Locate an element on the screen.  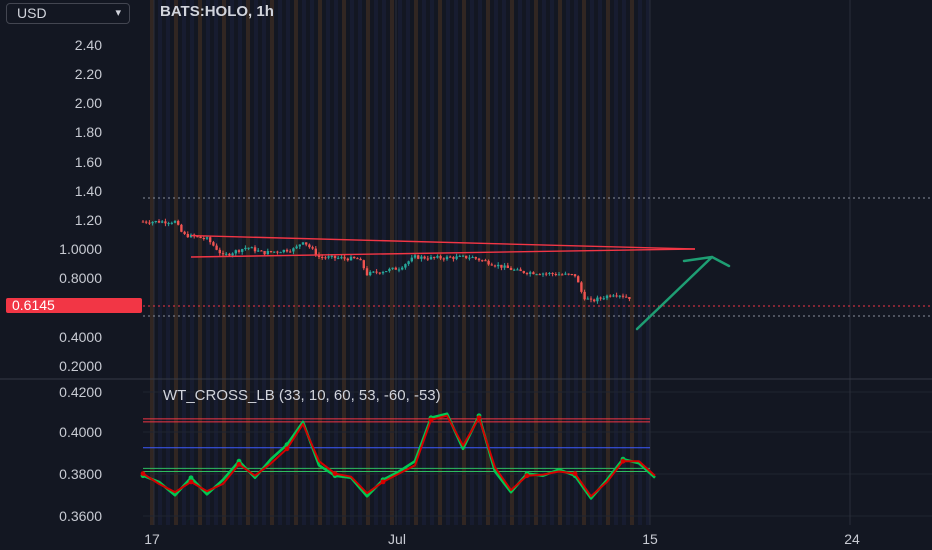
y-tick-label: 1.40 is located at coordinates (88, 191).